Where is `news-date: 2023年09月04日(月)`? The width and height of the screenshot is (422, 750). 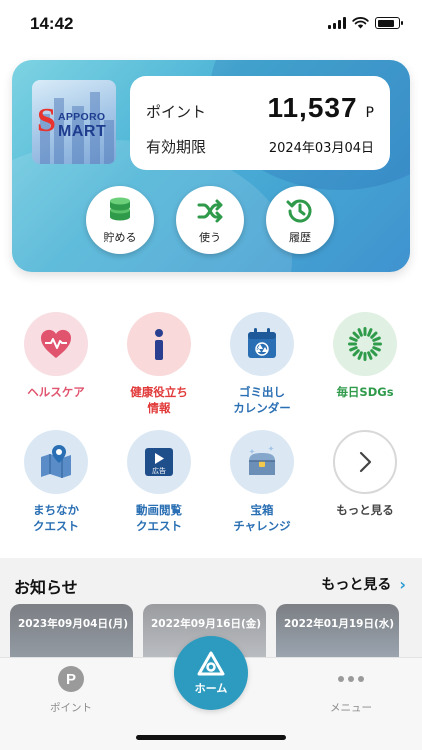 news-date: 2023年09月04日(月) is located at coordinates (73, 624).